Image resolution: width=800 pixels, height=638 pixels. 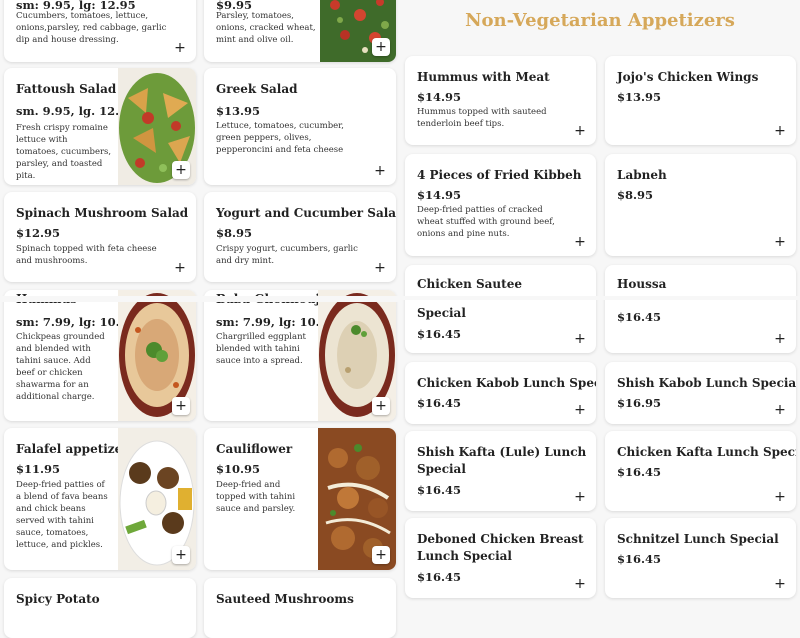 What do you see at coordinates (706, 383) in the screenshot?
I see `item-name: Shish Kabob Lunch Special` at bounding box center [706, 383].